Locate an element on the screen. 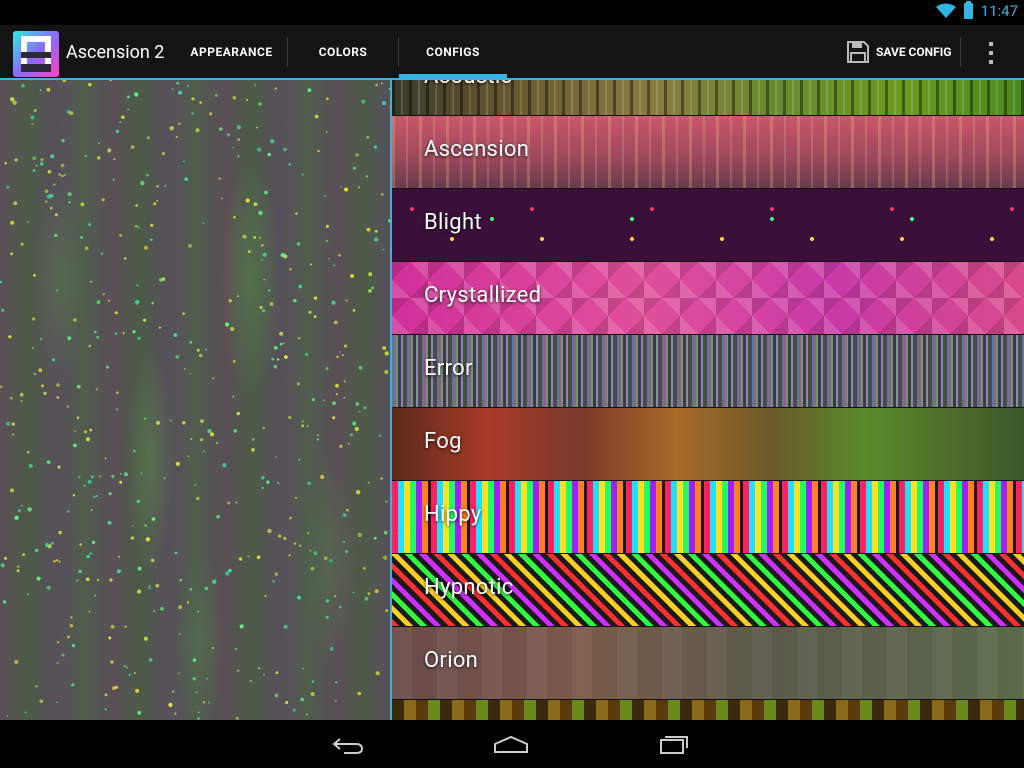 Image resolution: width=1024 pixels, height=768 pixels. config-label: Error is located at coordinates (448, 368).